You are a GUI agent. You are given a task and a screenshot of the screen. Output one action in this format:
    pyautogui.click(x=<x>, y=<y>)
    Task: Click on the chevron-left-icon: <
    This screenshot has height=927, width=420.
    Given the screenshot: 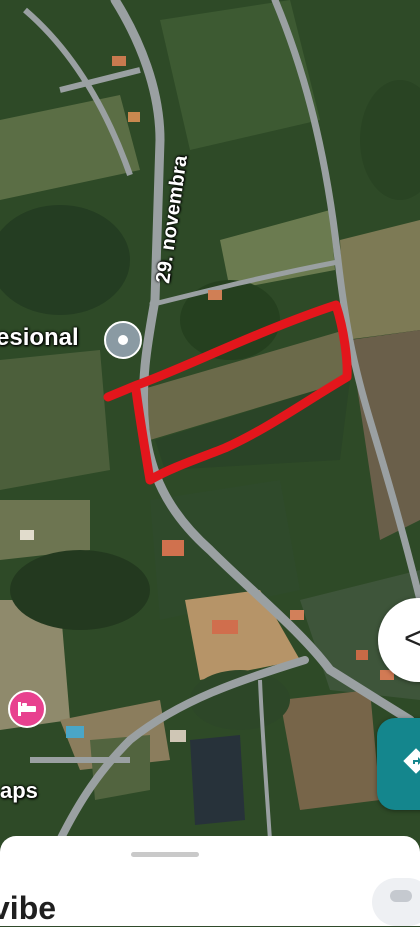 What is the action you would take?
    pyautogui.click(x=412, y=638)
    